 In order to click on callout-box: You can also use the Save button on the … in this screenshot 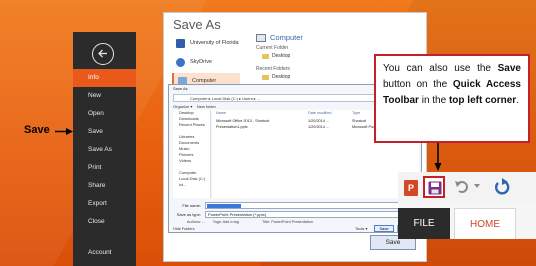, I will do `click(452, 98)`.